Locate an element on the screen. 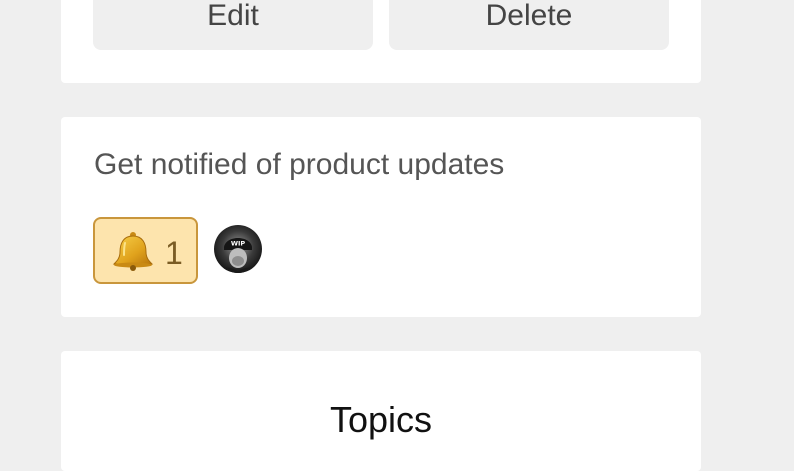  bell-icon is located at coordinates (133, 251).